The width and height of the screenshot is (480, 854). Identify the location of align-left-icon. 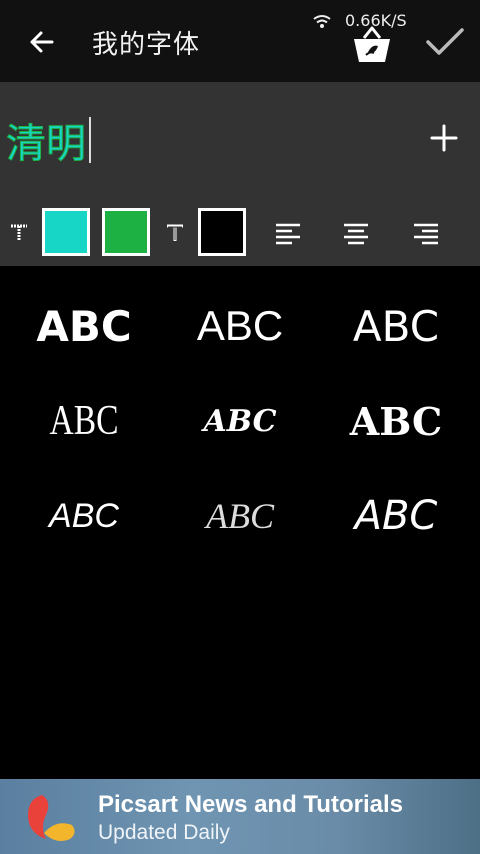
(288, 234).